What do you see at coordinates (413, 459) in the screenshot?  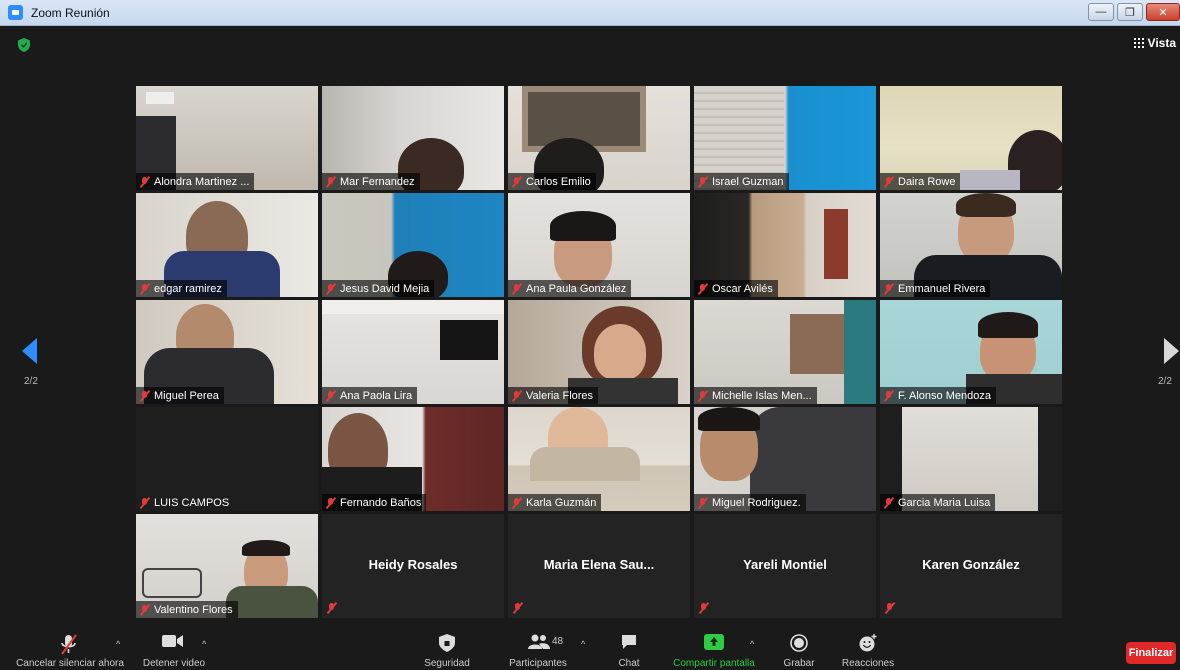 I see `participant-tile: Fernando Baños` at bounding box center [413, 459].